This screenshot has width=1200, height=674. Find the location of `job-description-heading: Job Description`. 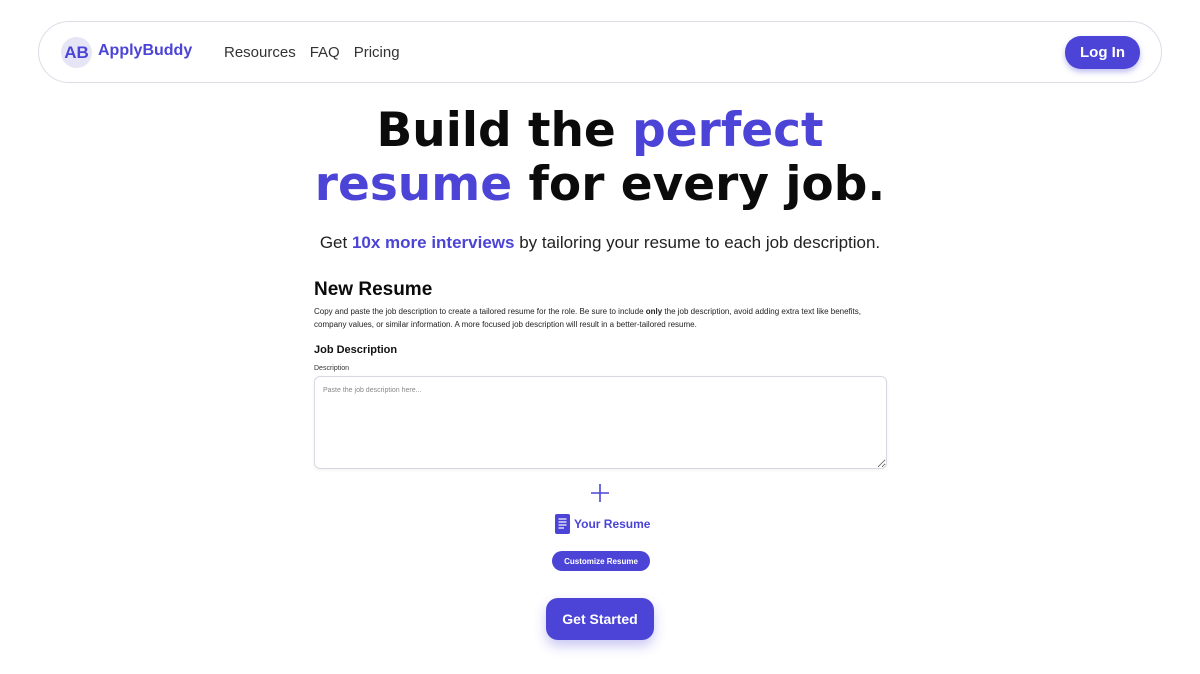

job-description-heading: Job Description is located at coordinates (356, 350).